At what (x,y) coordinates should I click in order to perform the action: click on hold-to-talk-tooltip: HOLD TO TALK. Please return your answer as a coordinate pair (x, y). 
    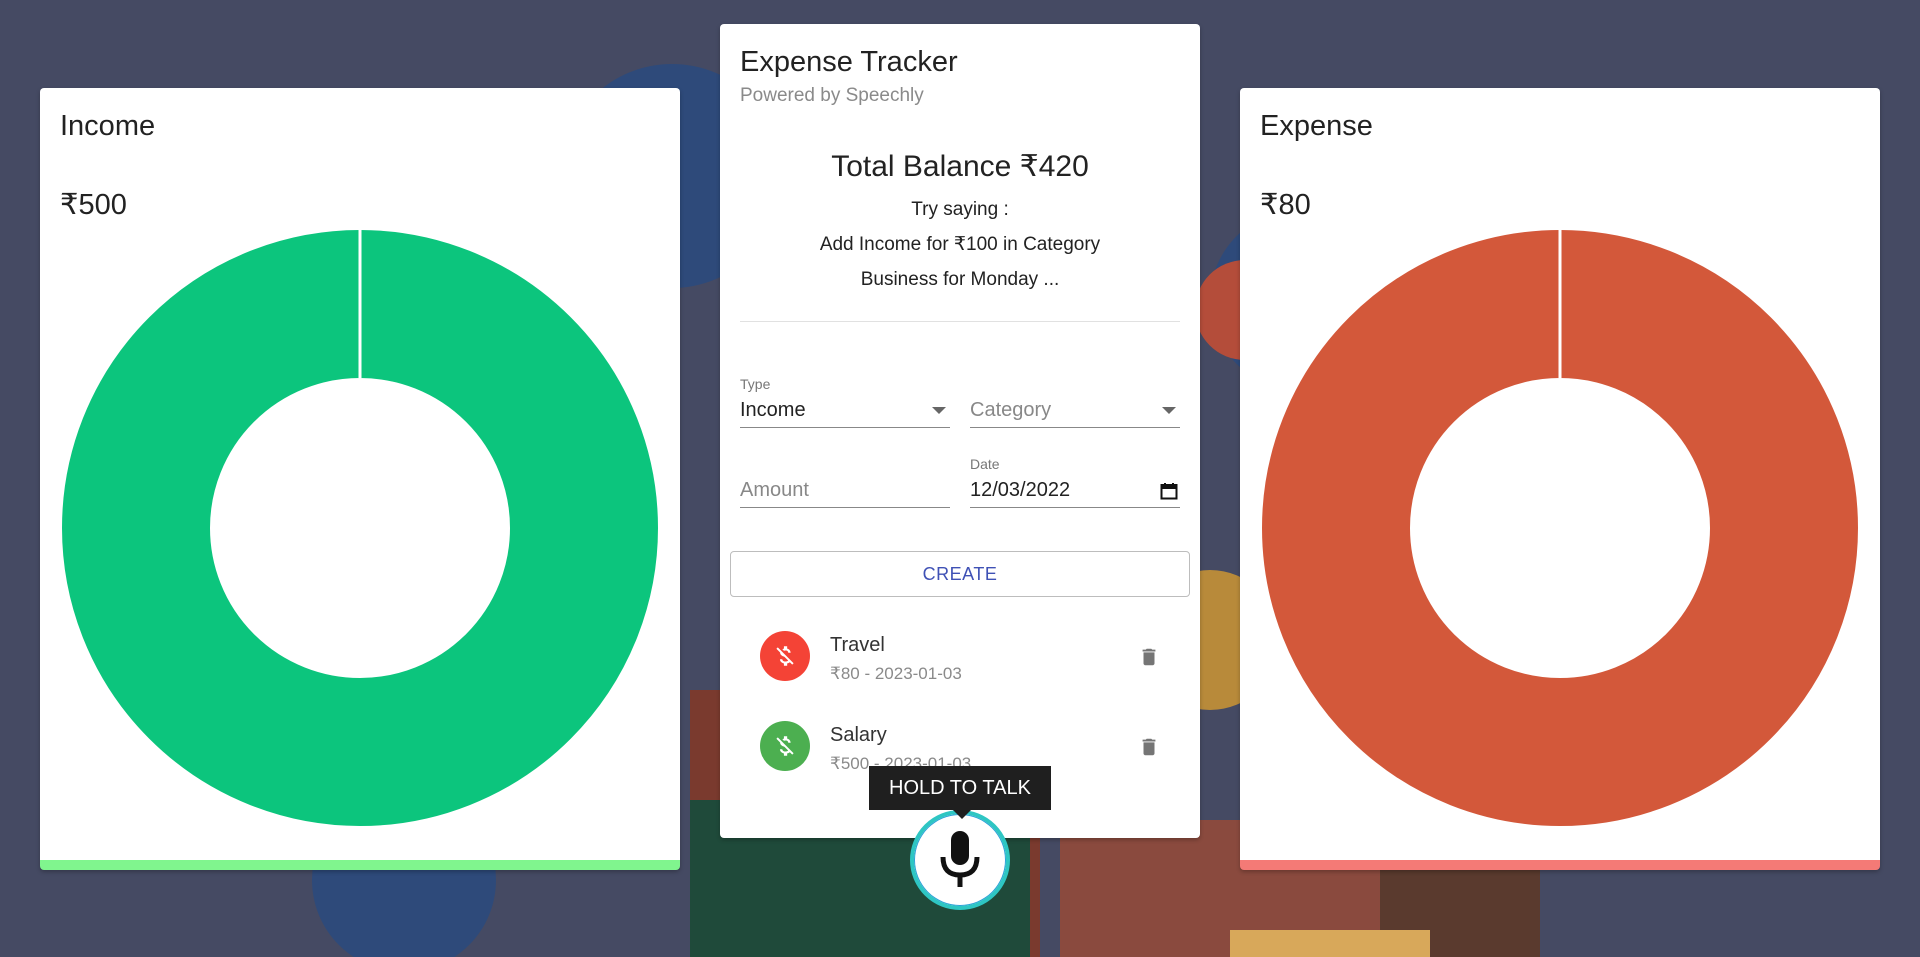
    Looking at the image, I should click on (960, 788).